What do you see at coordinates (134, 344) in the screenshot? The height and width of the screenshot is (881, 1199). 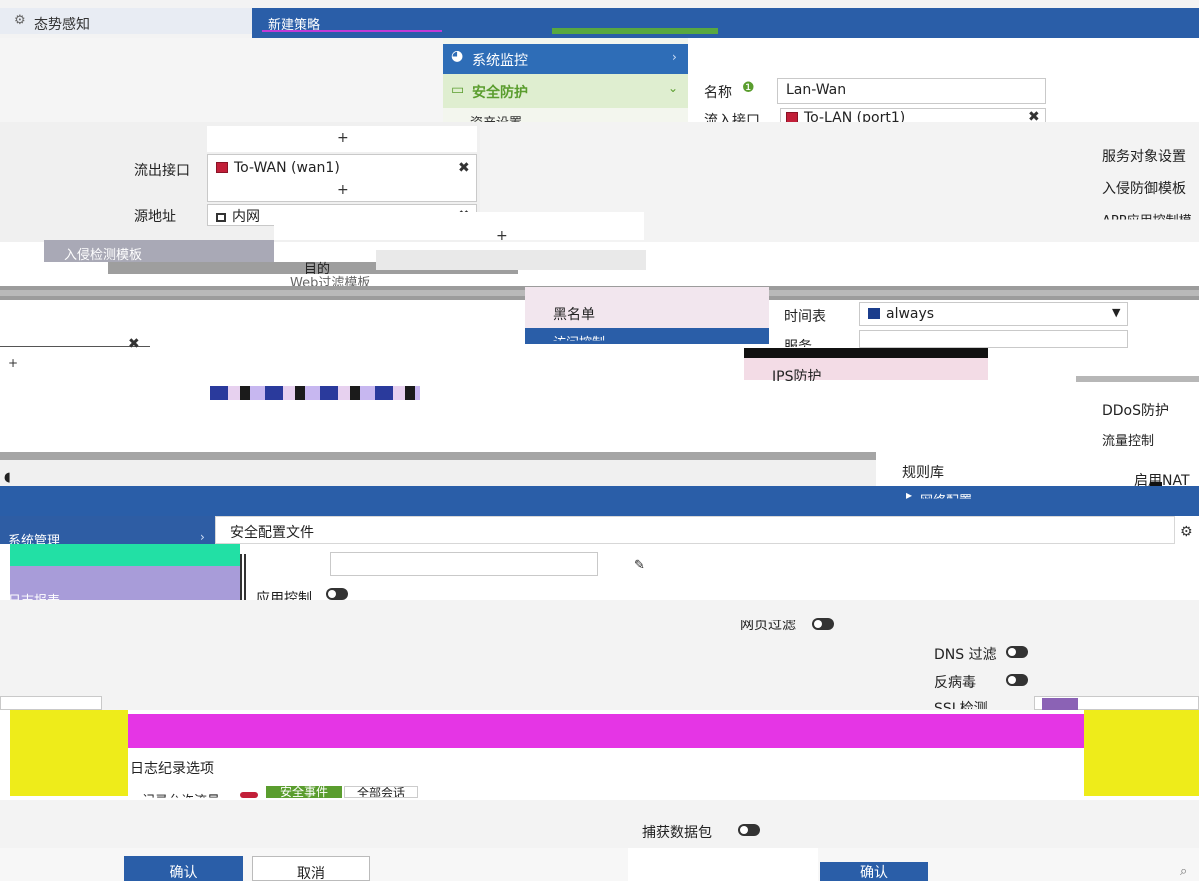 I see `remove-icon: ✖` at bounding box center [134, 344].